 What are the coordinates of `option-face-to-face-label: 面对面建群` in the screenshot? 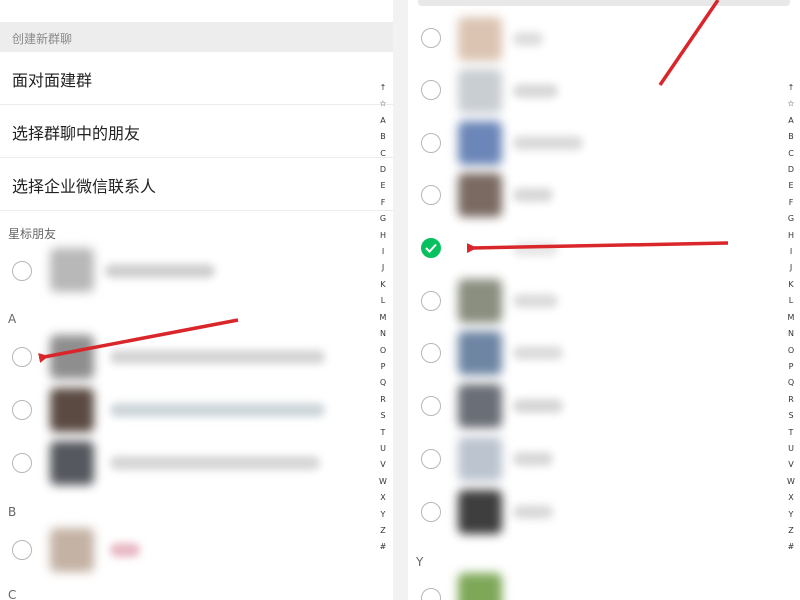 It's located at (52, 80).